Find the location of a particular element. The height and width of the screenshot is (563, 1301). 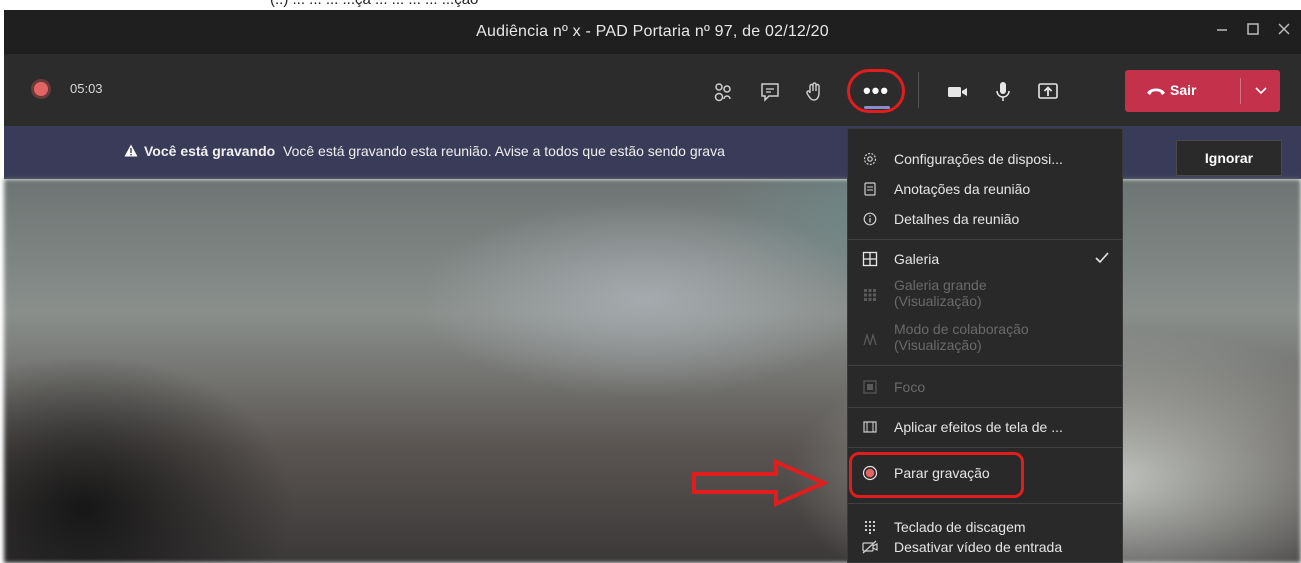

stop-recording-highlight is located at coordinates (936, 475).